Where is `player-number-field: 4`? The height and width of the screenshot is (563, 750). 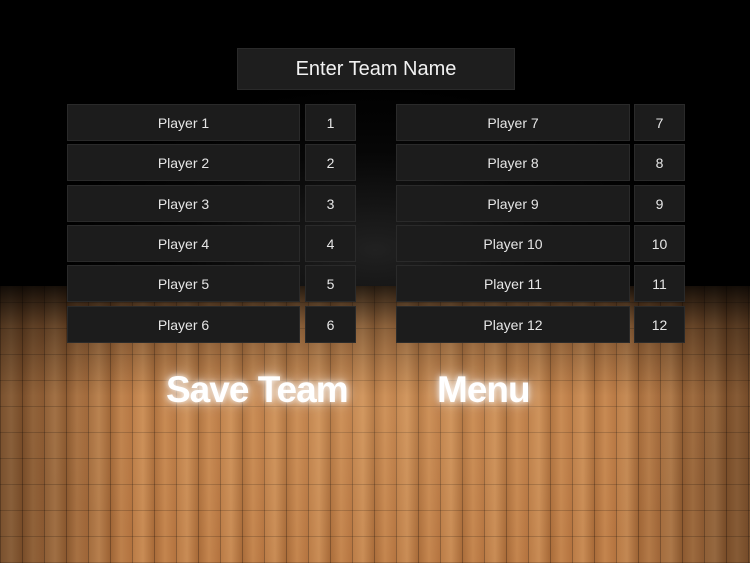 player-number-field: 4 is located at coordinates (330, 243).